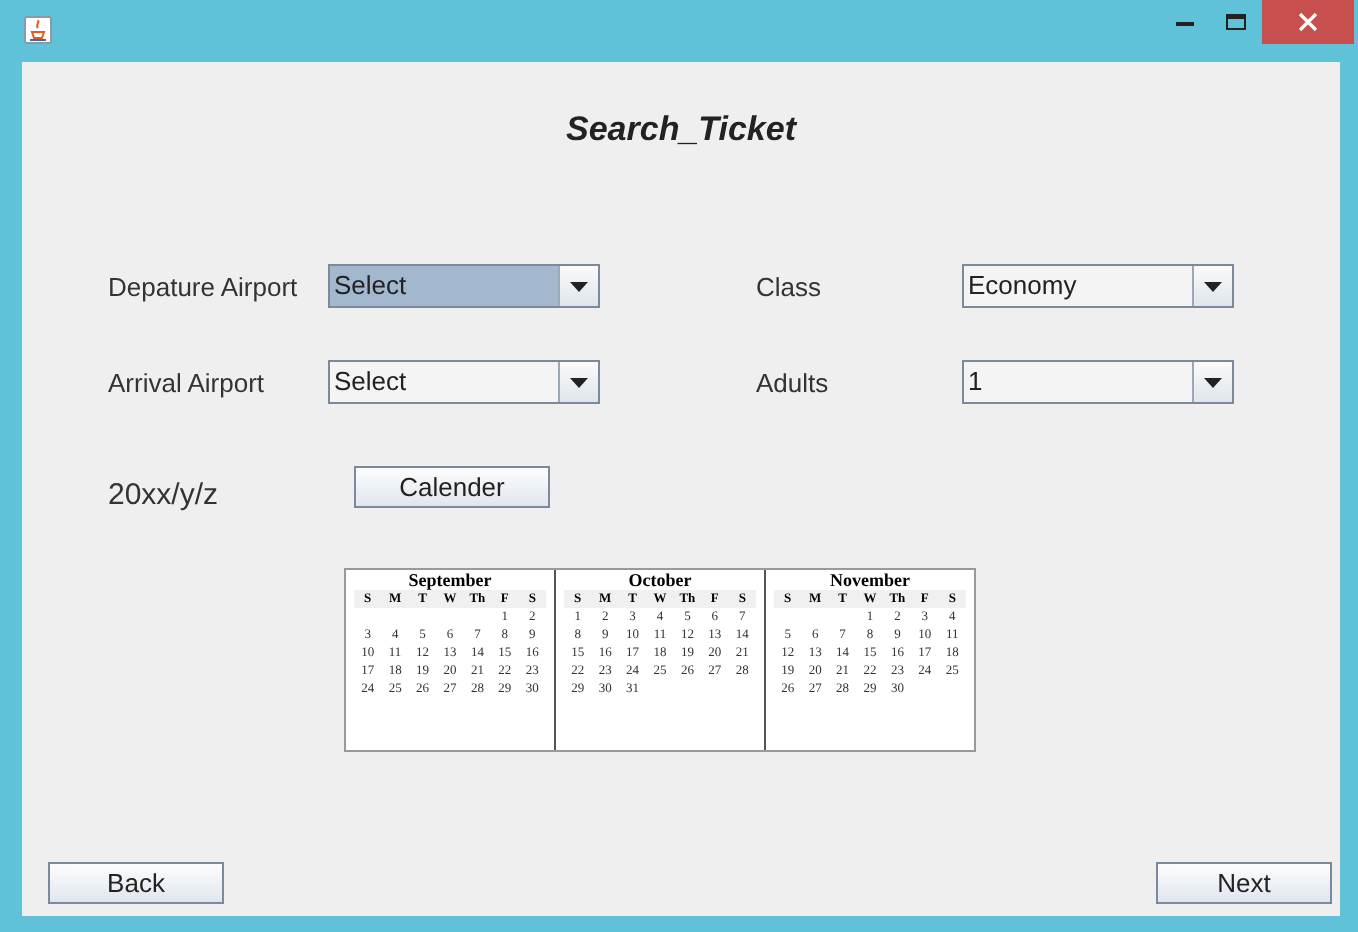  I want to click on minimize-icon, so click(1184, 22).